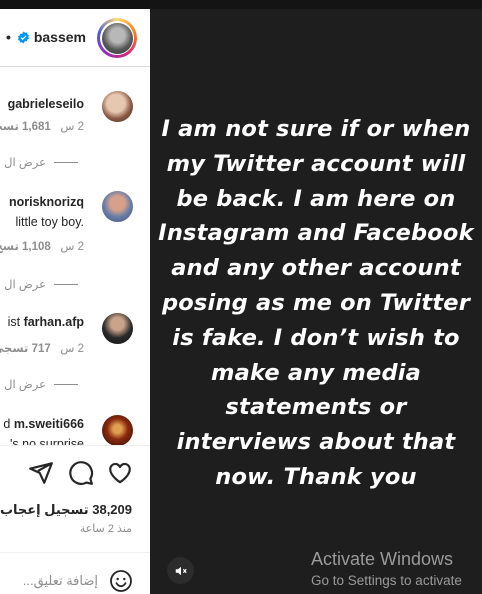  Describe the element at coordinates (36, 127) in the screenshot. I see `comment-likes: 1,681` at that location.